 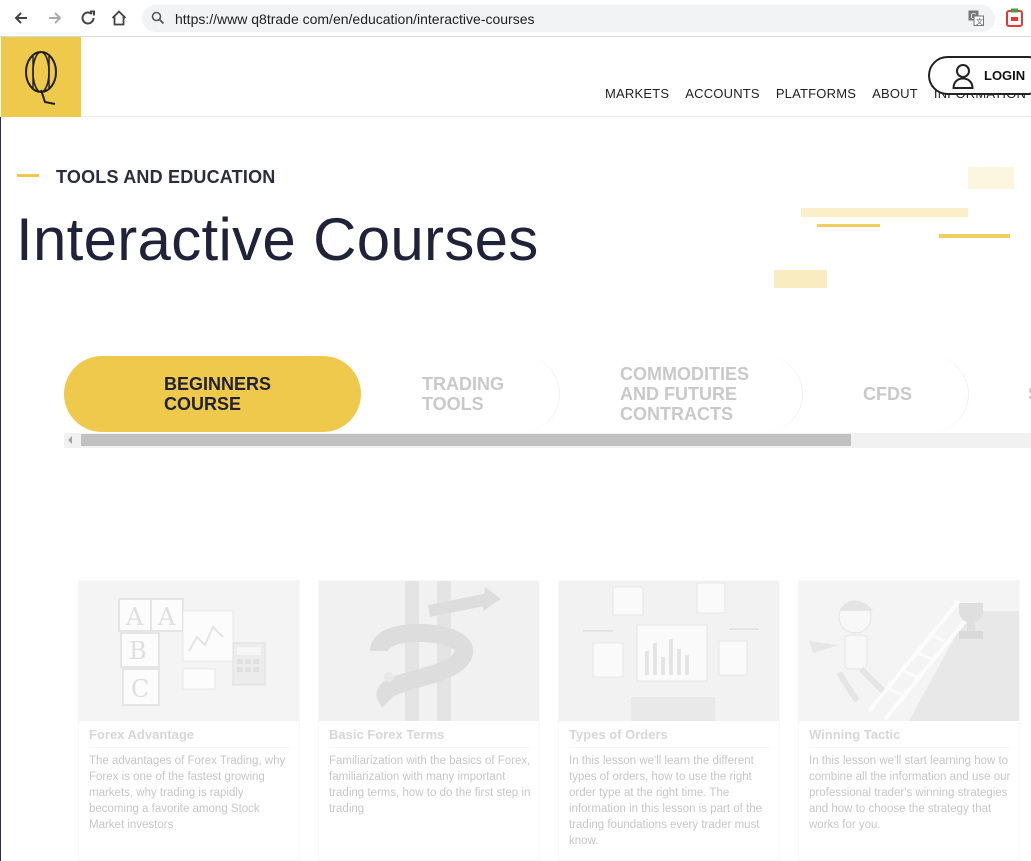 What do you see at coordinates (963, 76) in the screenshot?
I see `user-icon` at bounding box center [963, 76].